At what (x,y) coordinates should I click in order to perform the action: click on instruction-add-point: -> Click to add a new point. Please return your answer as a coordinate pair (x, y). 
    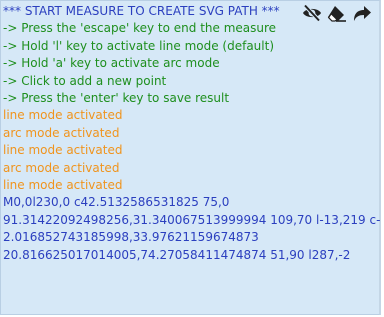
    Looking at the image, I should click on (85, 80).